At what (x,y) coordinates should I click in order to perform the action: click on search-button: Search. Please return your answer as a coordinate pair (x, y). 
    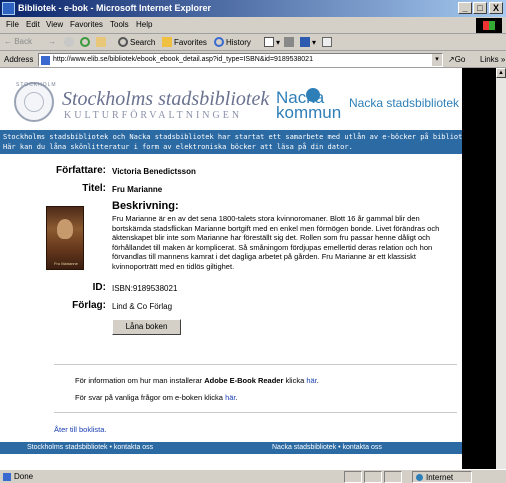
    Looking at the image, I should click on (136, 42).